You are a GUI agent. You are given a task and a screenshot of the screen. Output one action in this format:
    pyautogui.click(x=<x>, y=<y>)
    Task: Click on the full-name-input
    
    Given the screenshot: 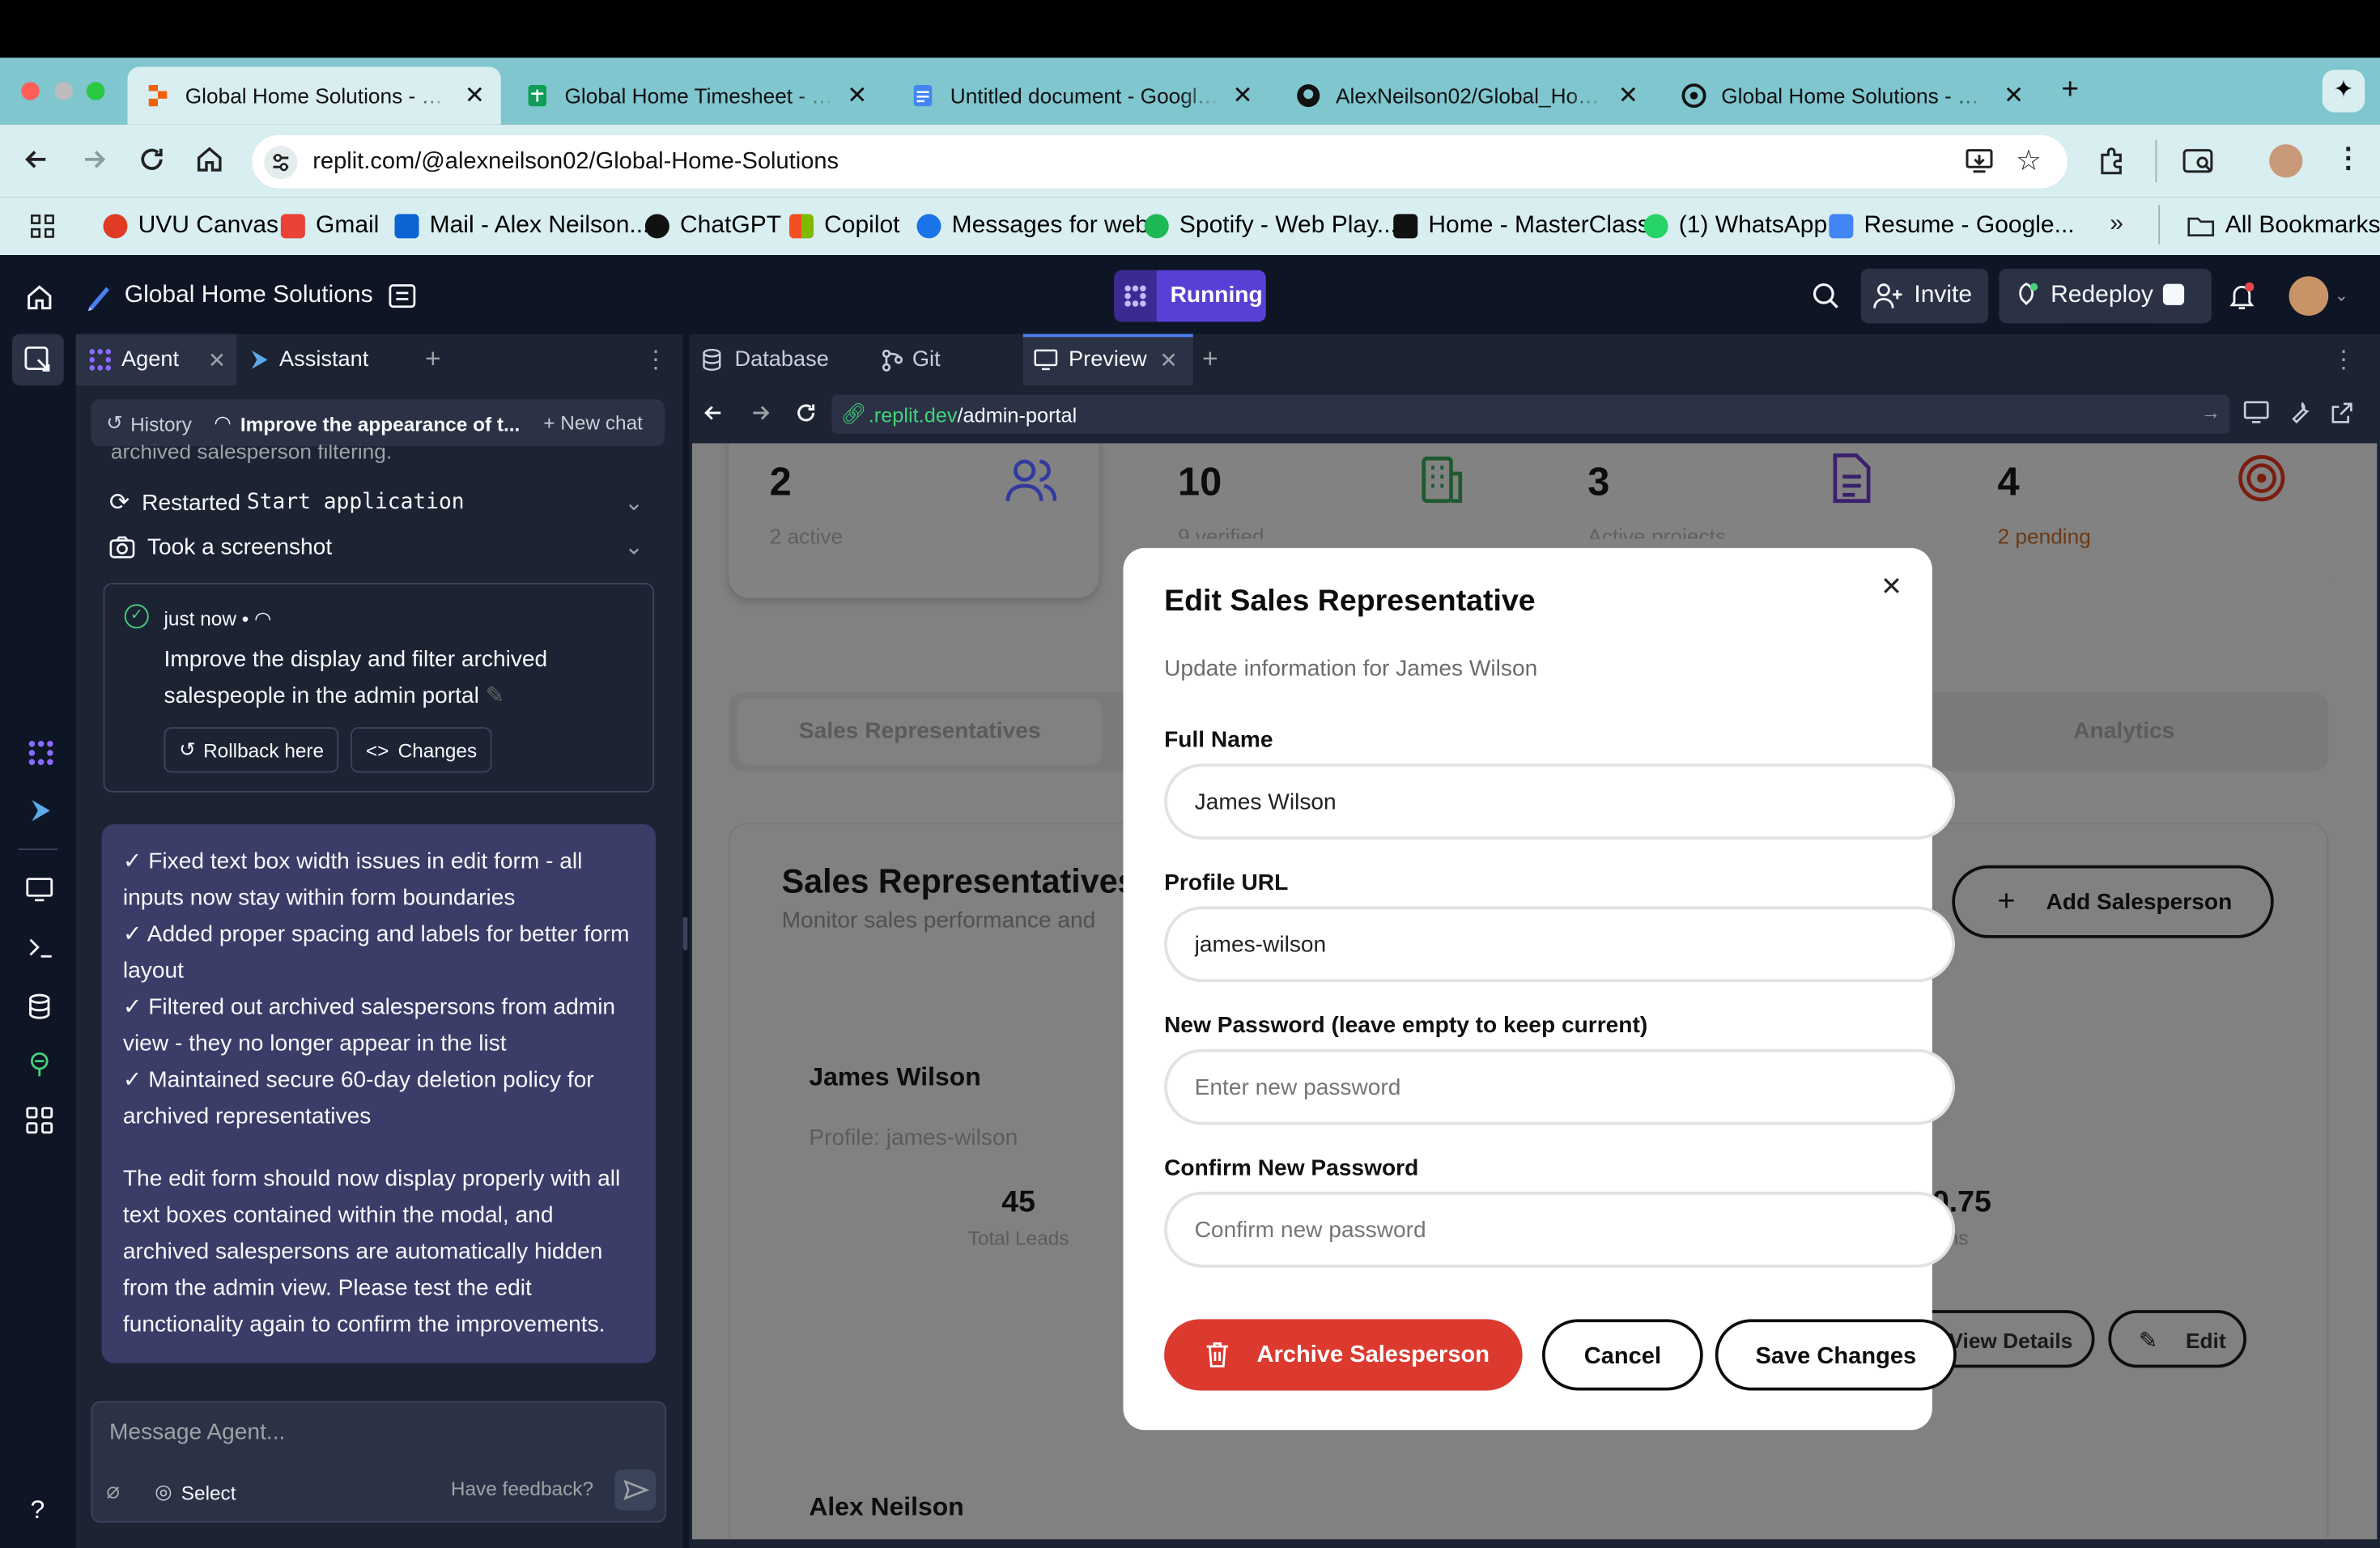 What is the action you would take?
    pyautogui.click(x=1559, y=801)
    